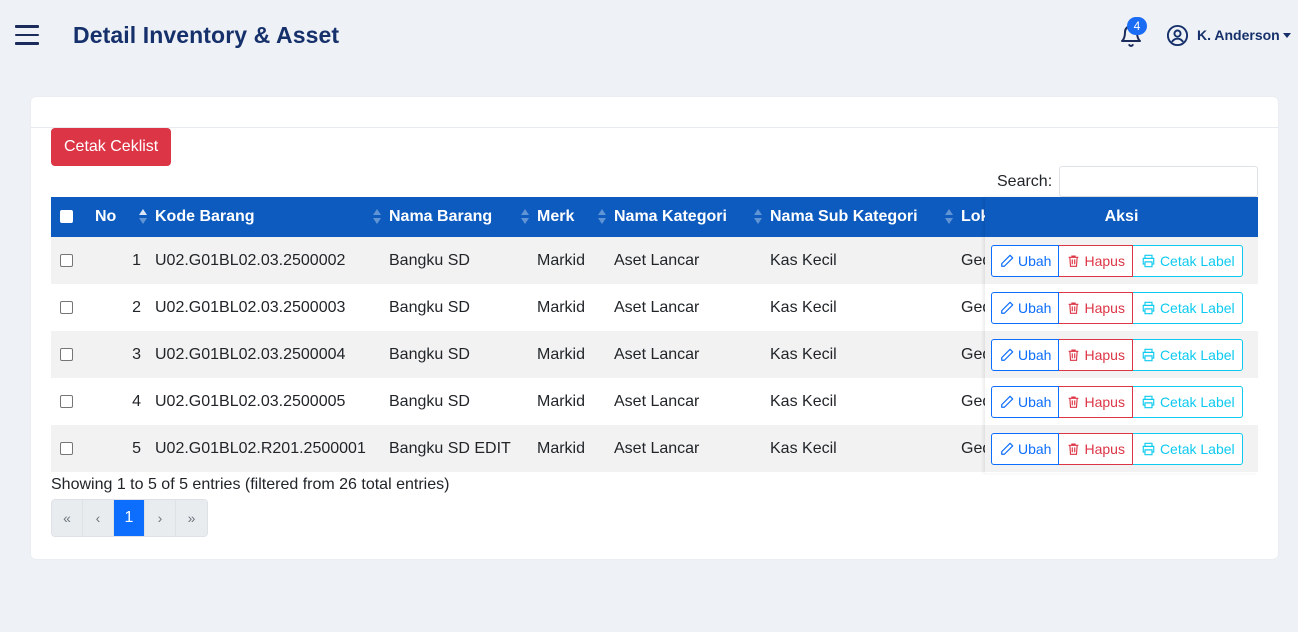  What do you see at coordinates (1177, 35) in the screenshot?
I see `user-avatar-icon` at bounding box center [1177, 35].